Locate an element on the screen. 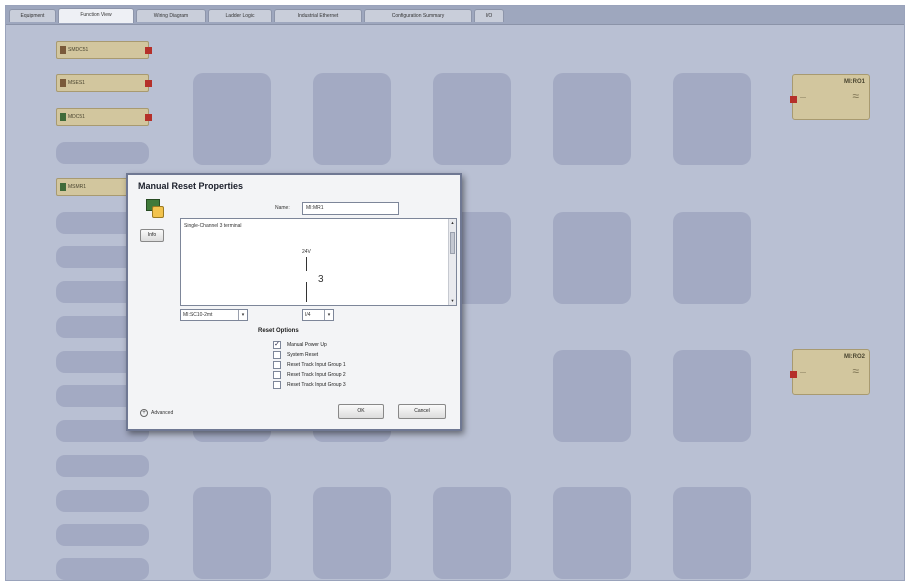 The height and width of the screenshot is (585, 910). preview-description: Single-Channel 3 terminal is located at coordinates (213, 226).